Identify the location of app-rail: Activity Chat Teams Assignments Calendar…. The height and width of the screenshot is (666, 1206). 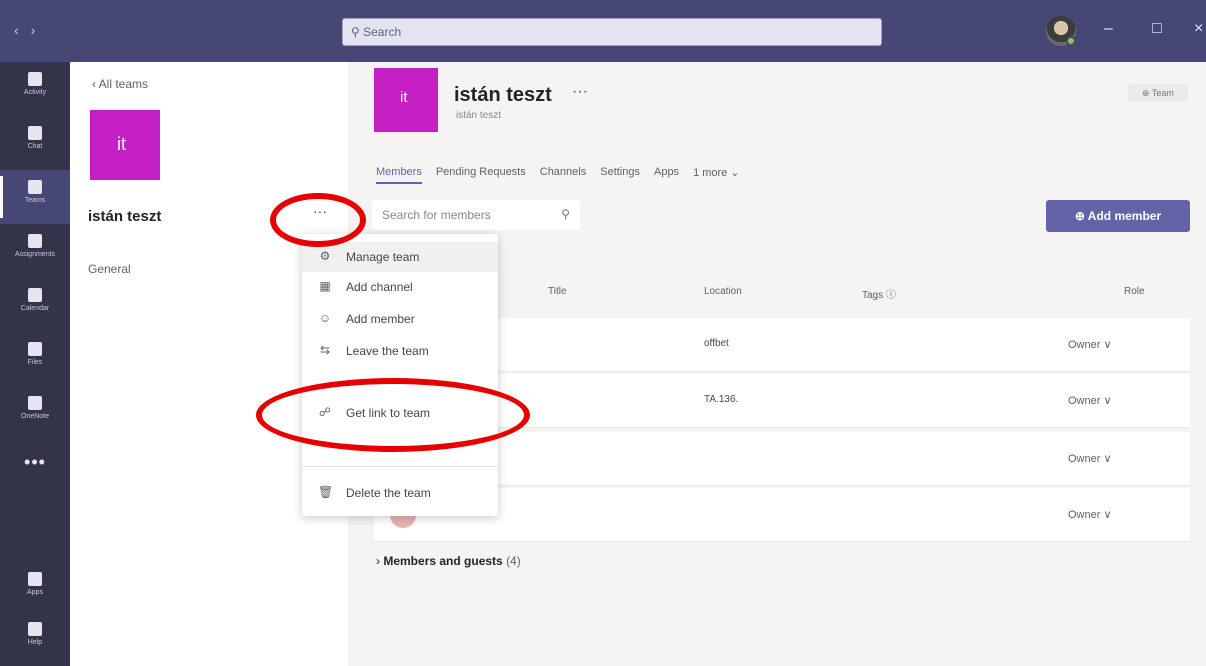
(35, 364).